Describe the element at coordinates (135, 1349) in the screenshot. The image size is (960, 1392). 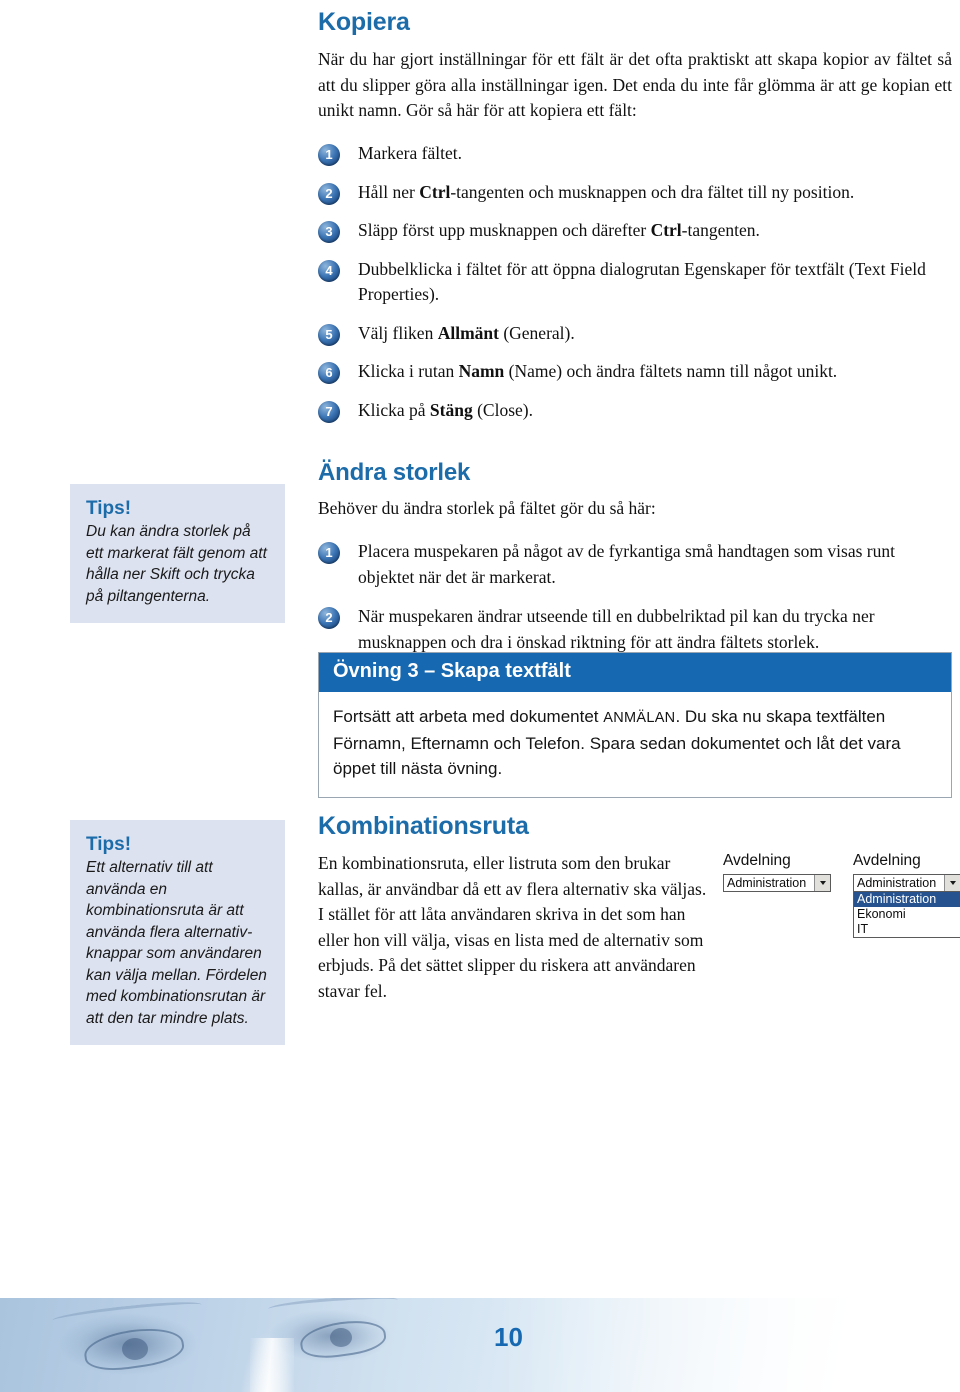
I see `pupil-left` at that location.